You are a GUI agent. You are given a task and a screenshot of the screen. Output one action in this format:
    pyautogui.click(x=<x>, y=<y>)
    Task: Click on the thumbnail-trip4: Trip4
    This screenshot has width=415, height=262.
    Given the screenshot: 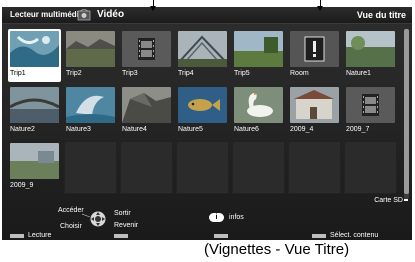 What is the action you would take?
    pyautogui.click(x=202, y=55)
    